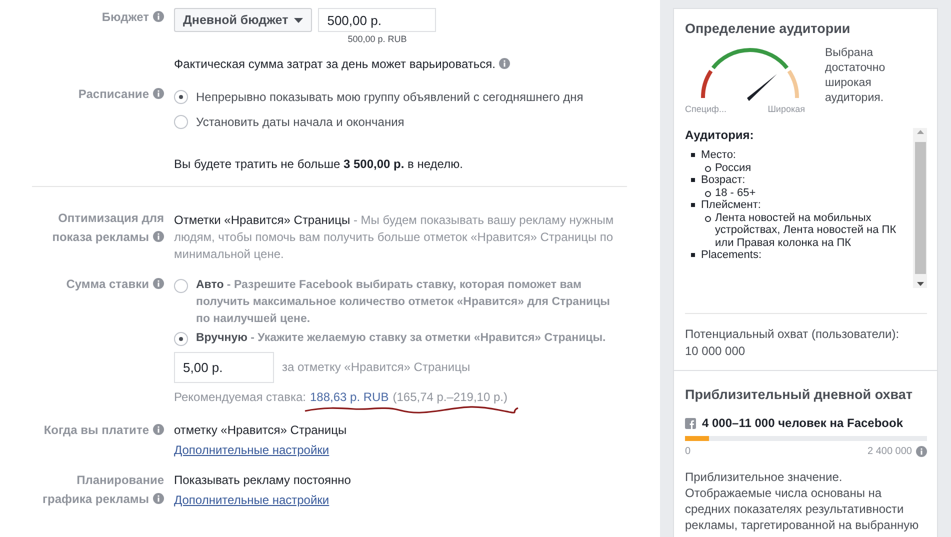  I want to click on recommended-range: (165,74 р.–219,10 р.), so click(450, 397).